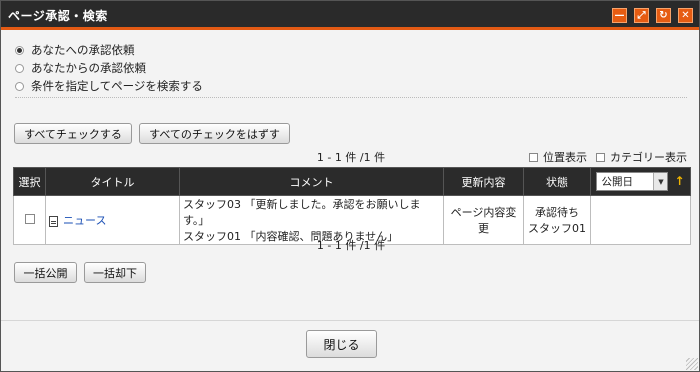 Image resolution: width=700 pixels, height=372 pixels. Describe the element at coordinates (600, 157) in the screenshot. I see `show-category-checkbox` at that location.